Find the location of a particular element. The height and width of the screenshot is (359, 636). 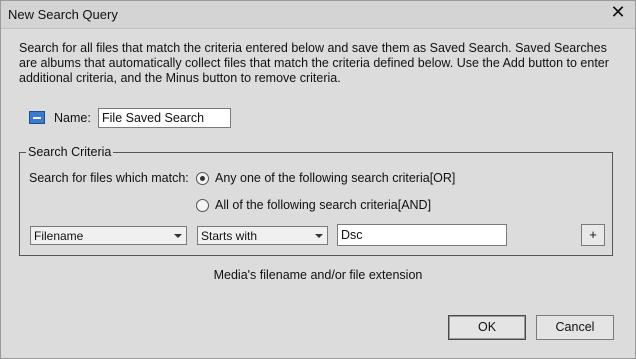

field-select: Filename is located at coordinates (108, 235).